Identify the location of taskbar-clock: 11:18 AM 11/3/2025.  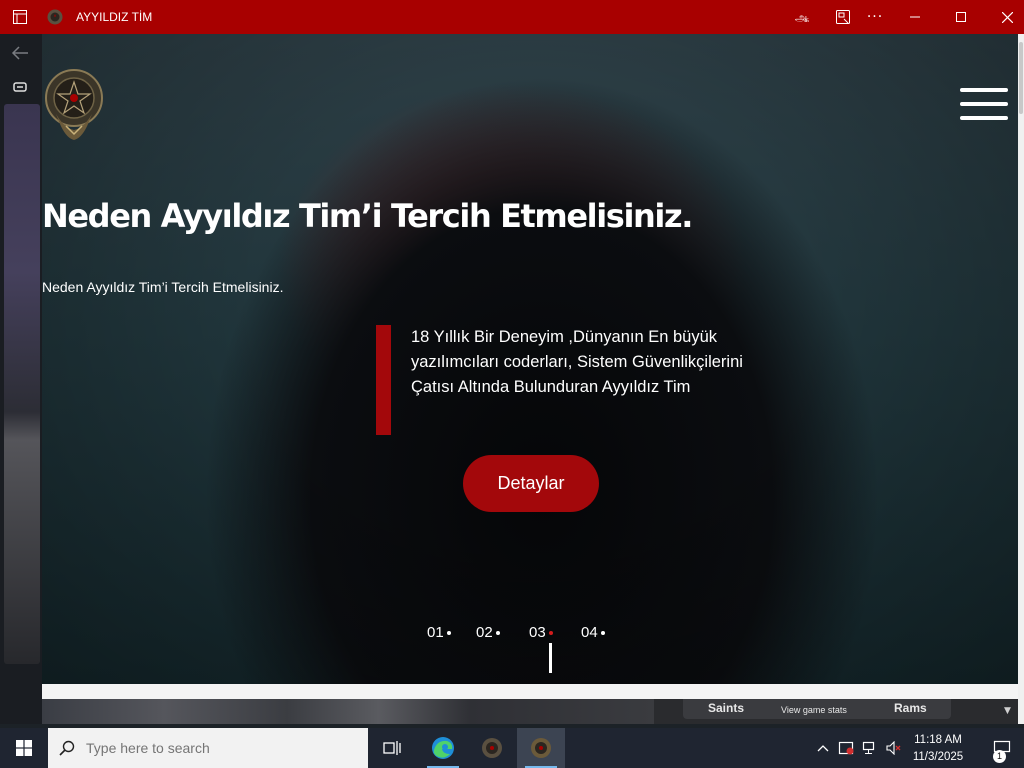
(938, 749).